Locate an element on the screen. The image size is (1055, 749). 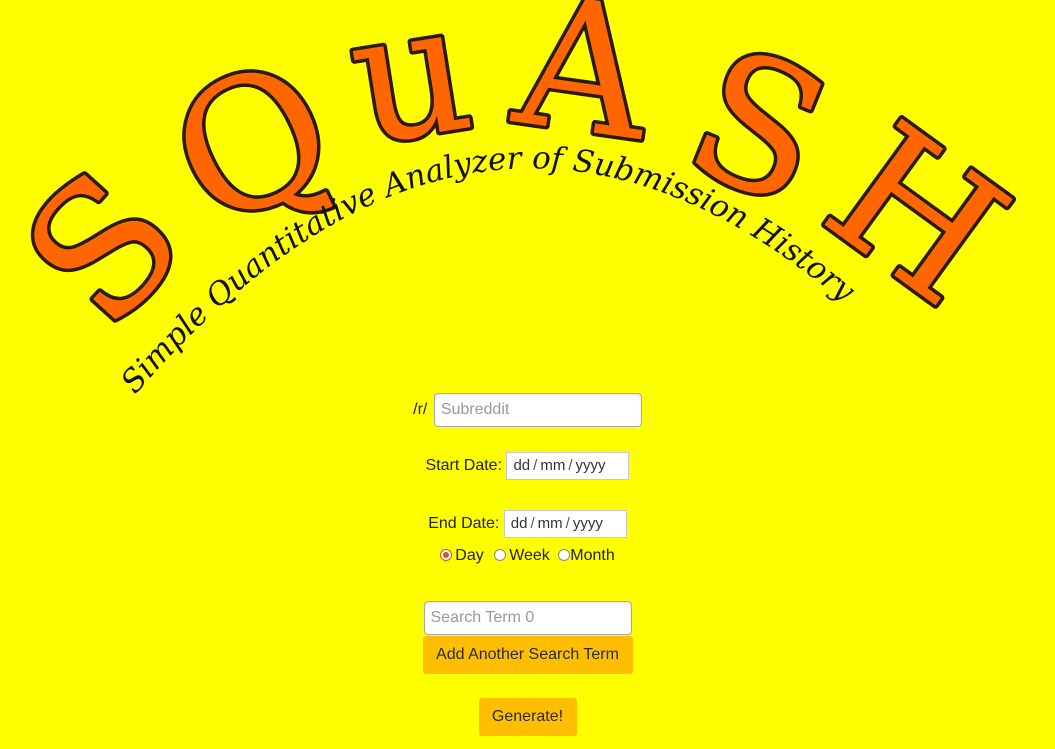
radio-option-month: Month is located at coordinates (586, 555).